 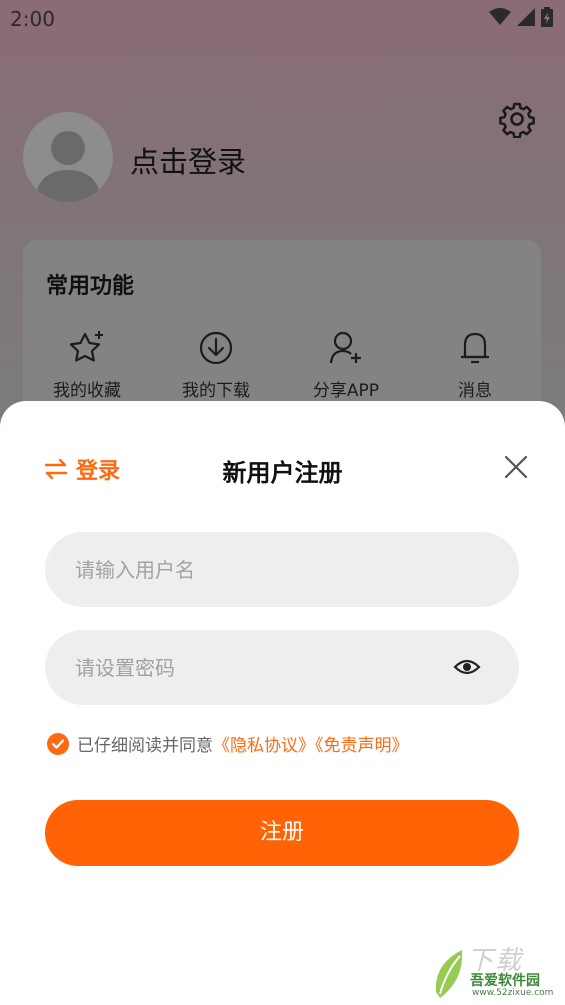 What do you see at coordinates (449, 974) in the screenshot?
I see `leaf-logo-icon` at bounding box center [449, 974].